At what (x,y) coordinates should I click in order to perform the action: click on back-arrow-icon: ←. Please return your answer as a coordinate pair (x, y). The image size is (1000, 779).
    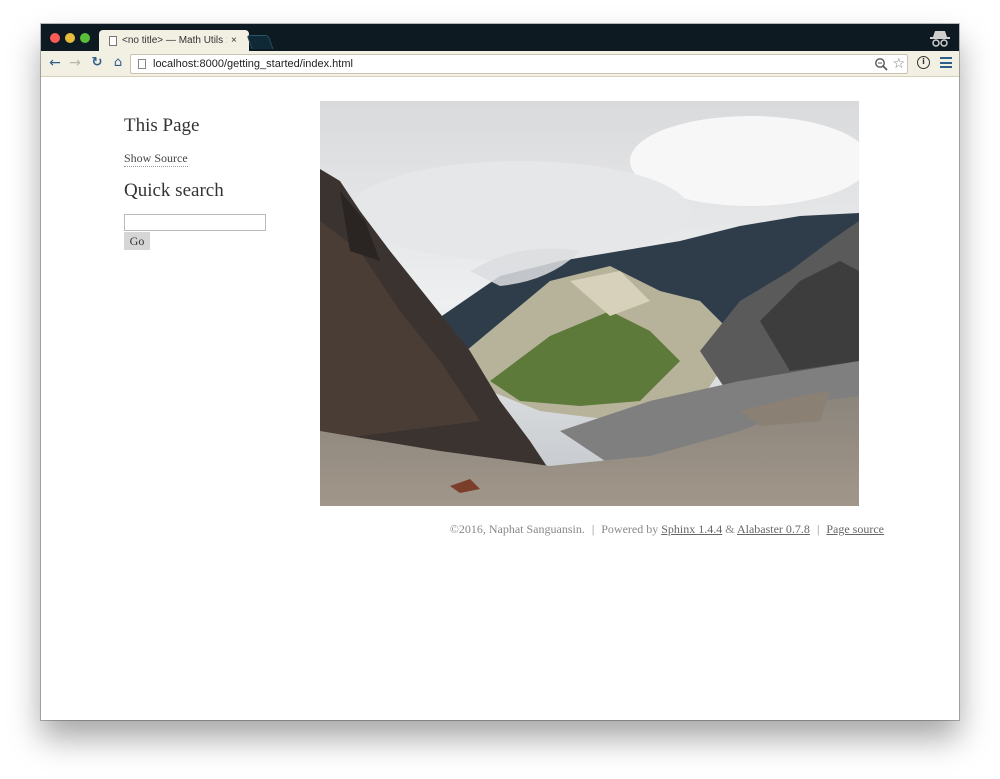
    Looking at the image, I should click on (55, 63).